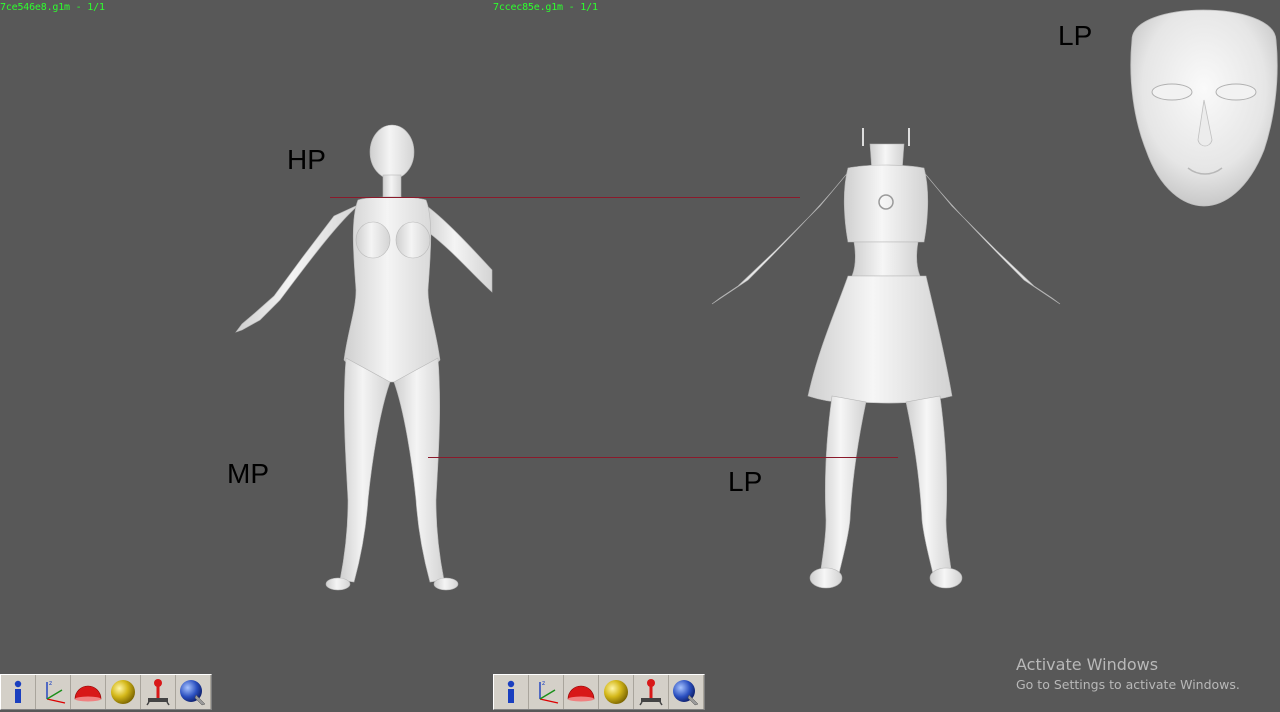 Image resolution: width=1280 pixels, height=712 pixels. I want to click on watermark-subtitle: Go to Settings to activate Windows., so click(1128, 684).